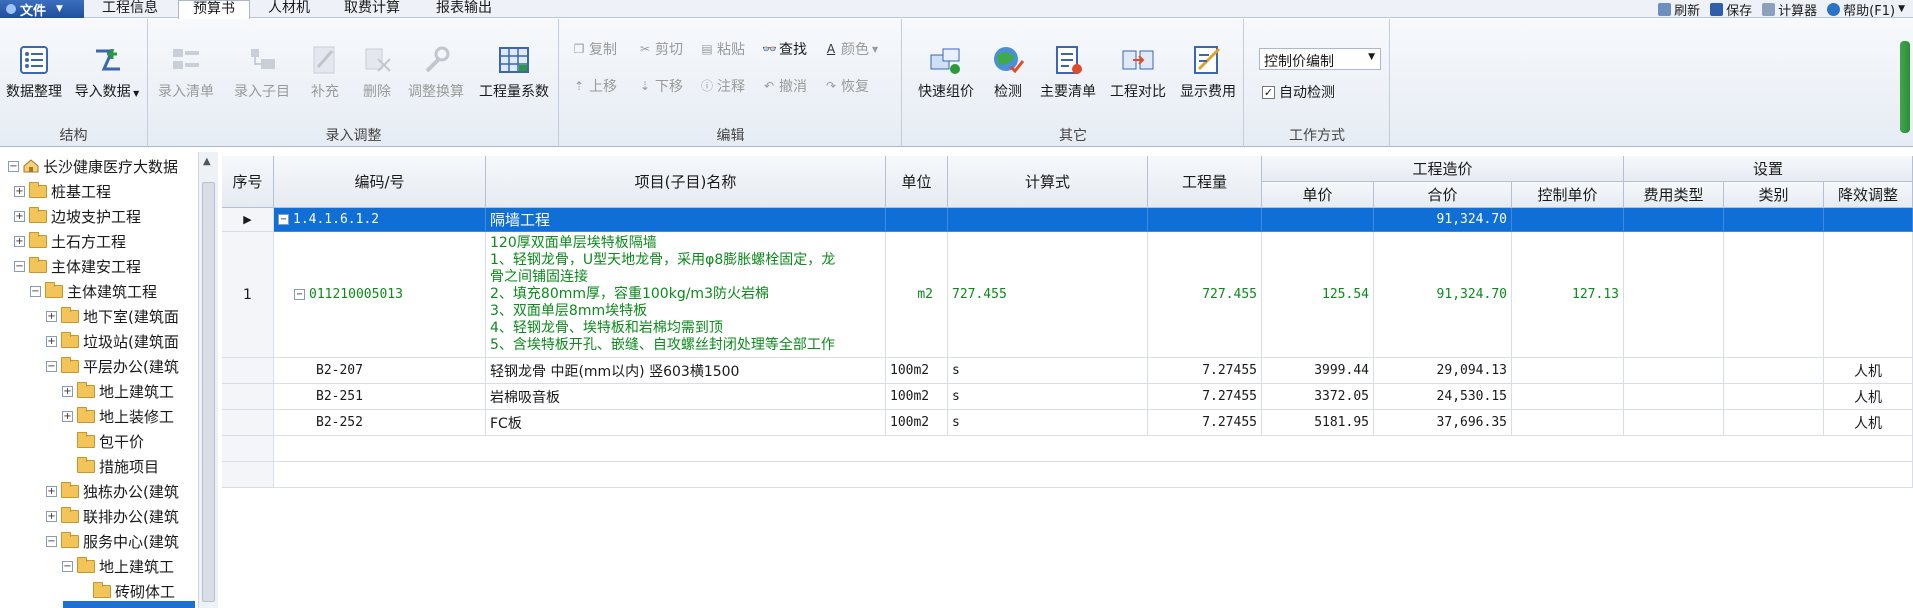  What do you see at coordinates (1048, 182) in the screenshot?
I see `col-header-formula: 计算式` at bounding box center [1048, 182].